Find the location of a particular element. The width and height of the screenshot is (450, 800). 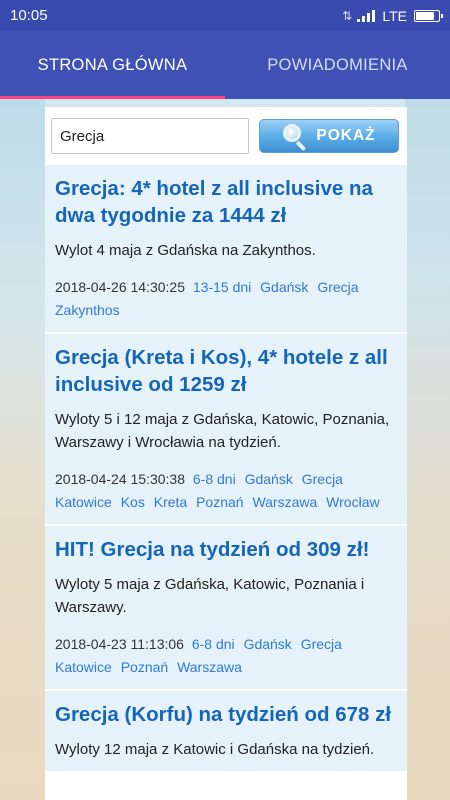

status-time: 10:05 is located at coordinates (29, 15).